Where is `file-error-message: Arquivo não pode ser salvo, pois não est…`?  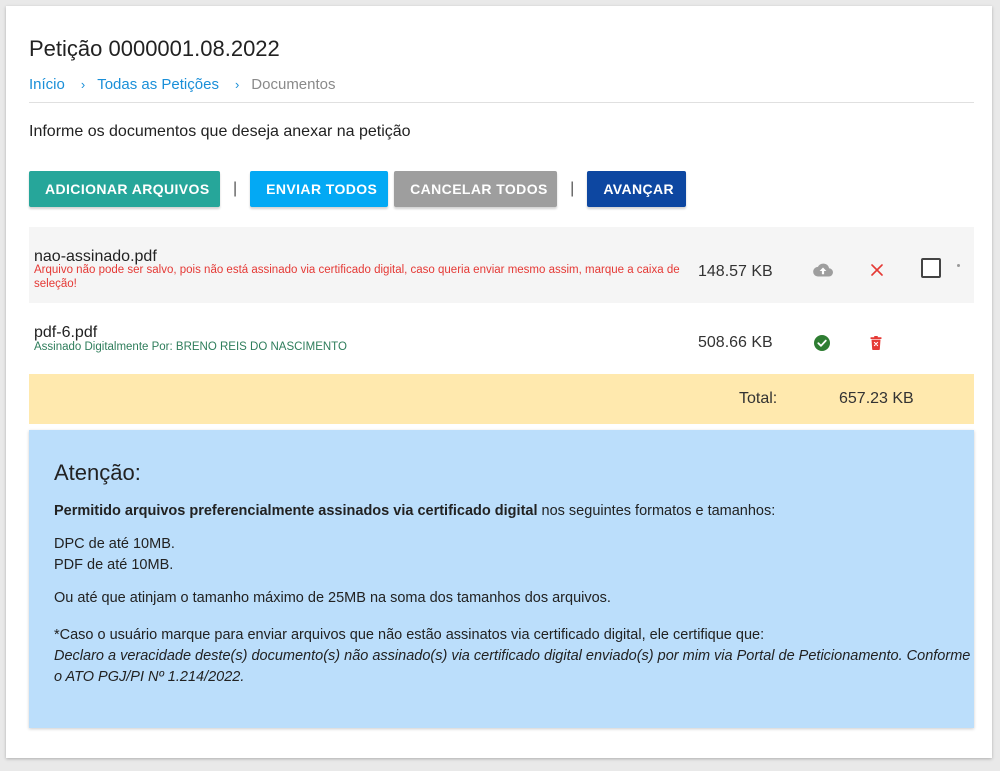
file-error-message: Arquivo não pode ser salvo, pois não est… is located at coordinates (357, 277).